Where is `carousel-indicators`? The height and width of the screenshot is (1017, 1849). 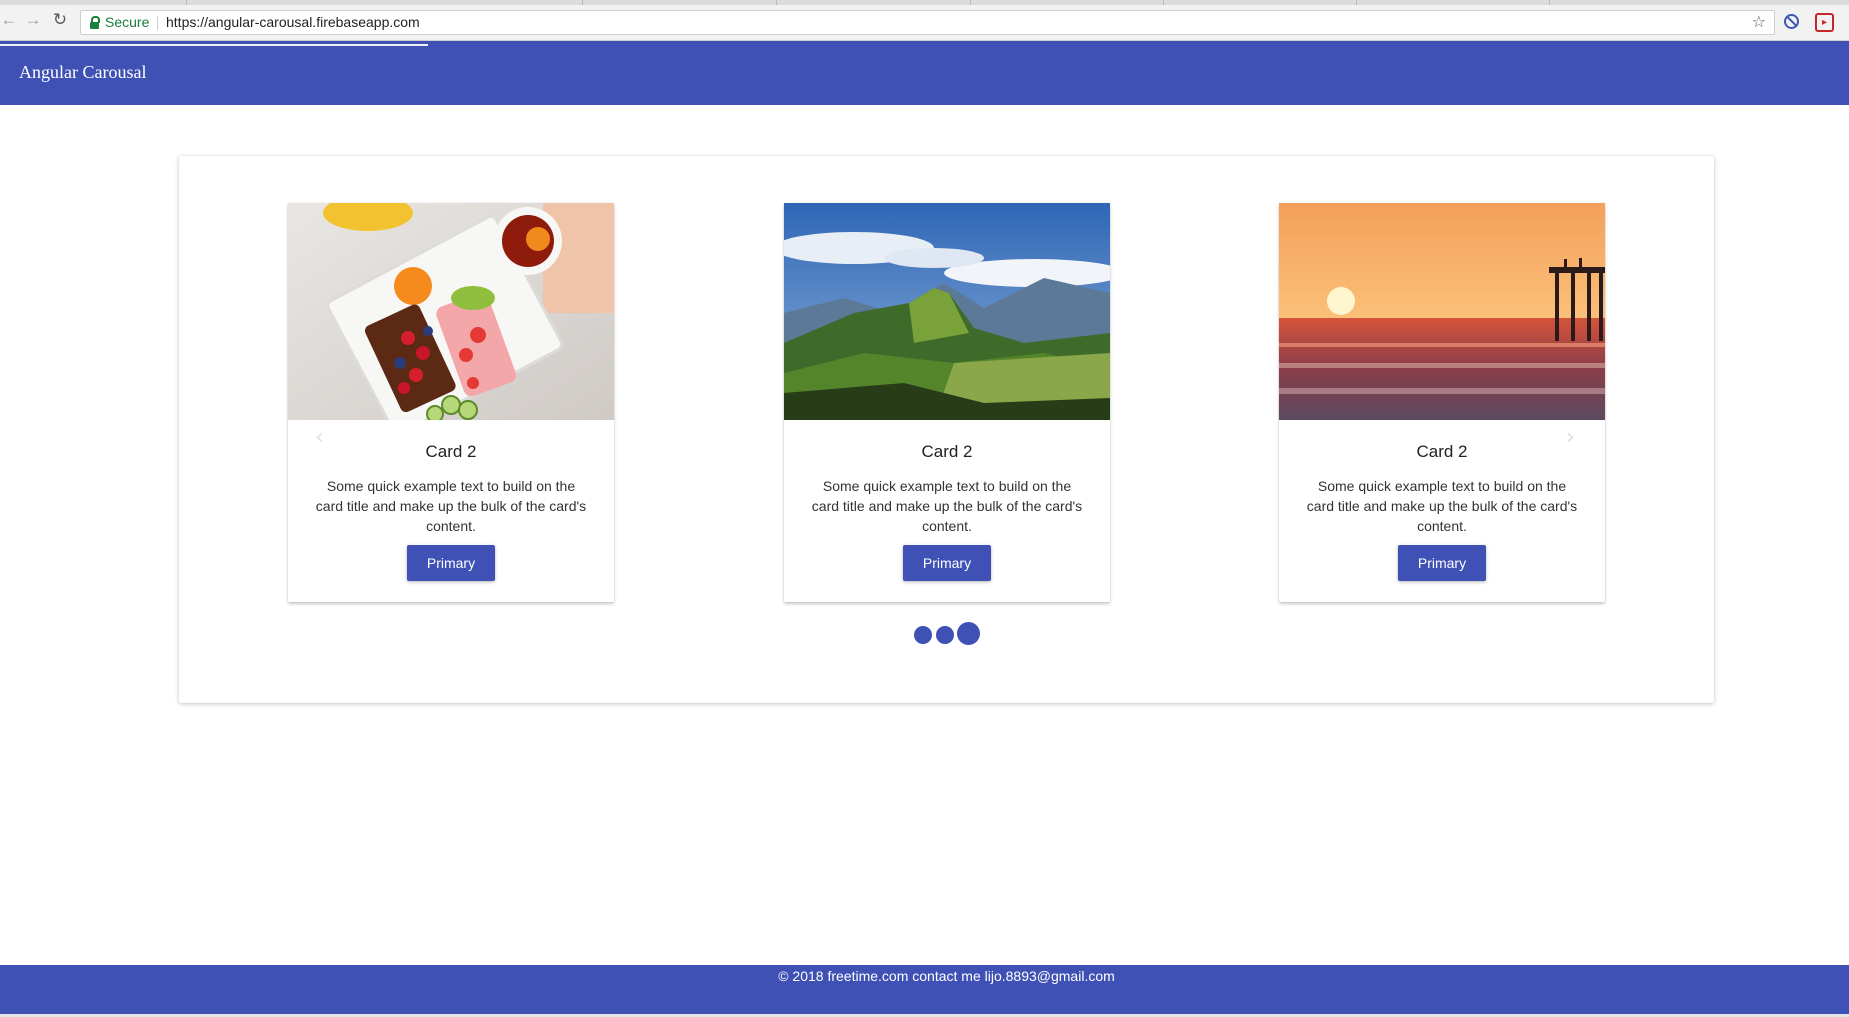
carousel-indicators is located at coordinates (954, 633).